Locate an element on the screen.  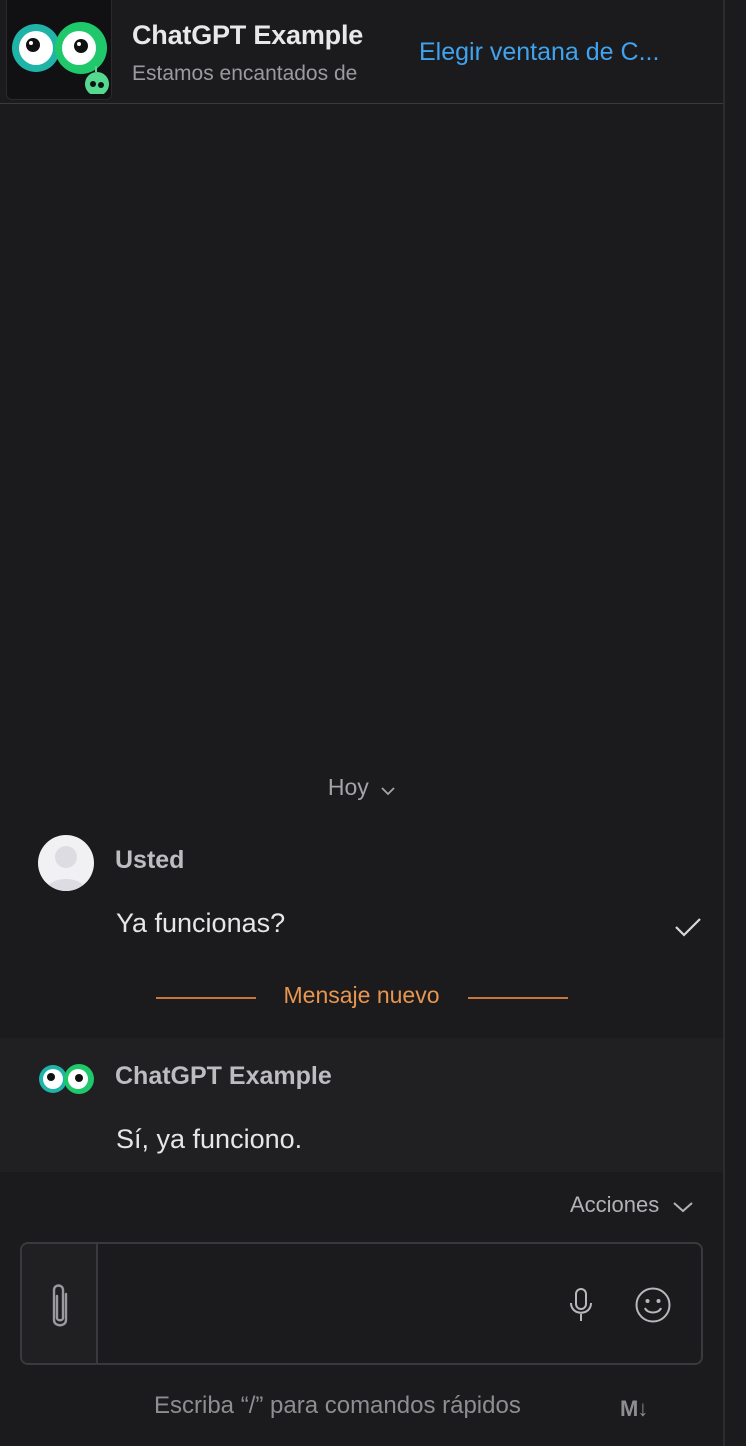
right-edge is located at coordinates (735, 723).